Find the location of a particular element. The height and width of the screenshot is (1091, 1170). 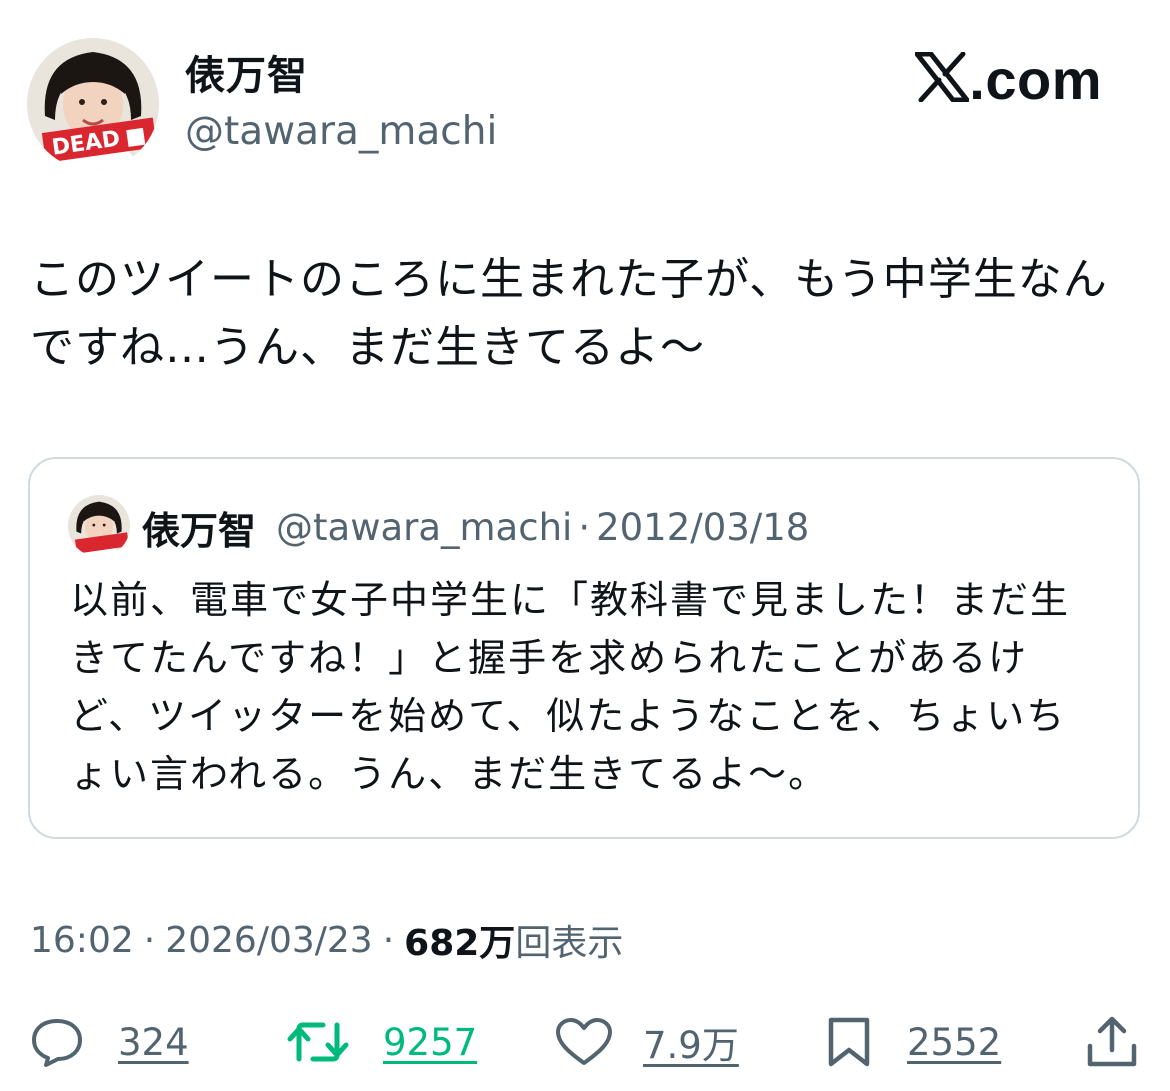

retweet-count: 9257 is located at coordinates (430, 1042).